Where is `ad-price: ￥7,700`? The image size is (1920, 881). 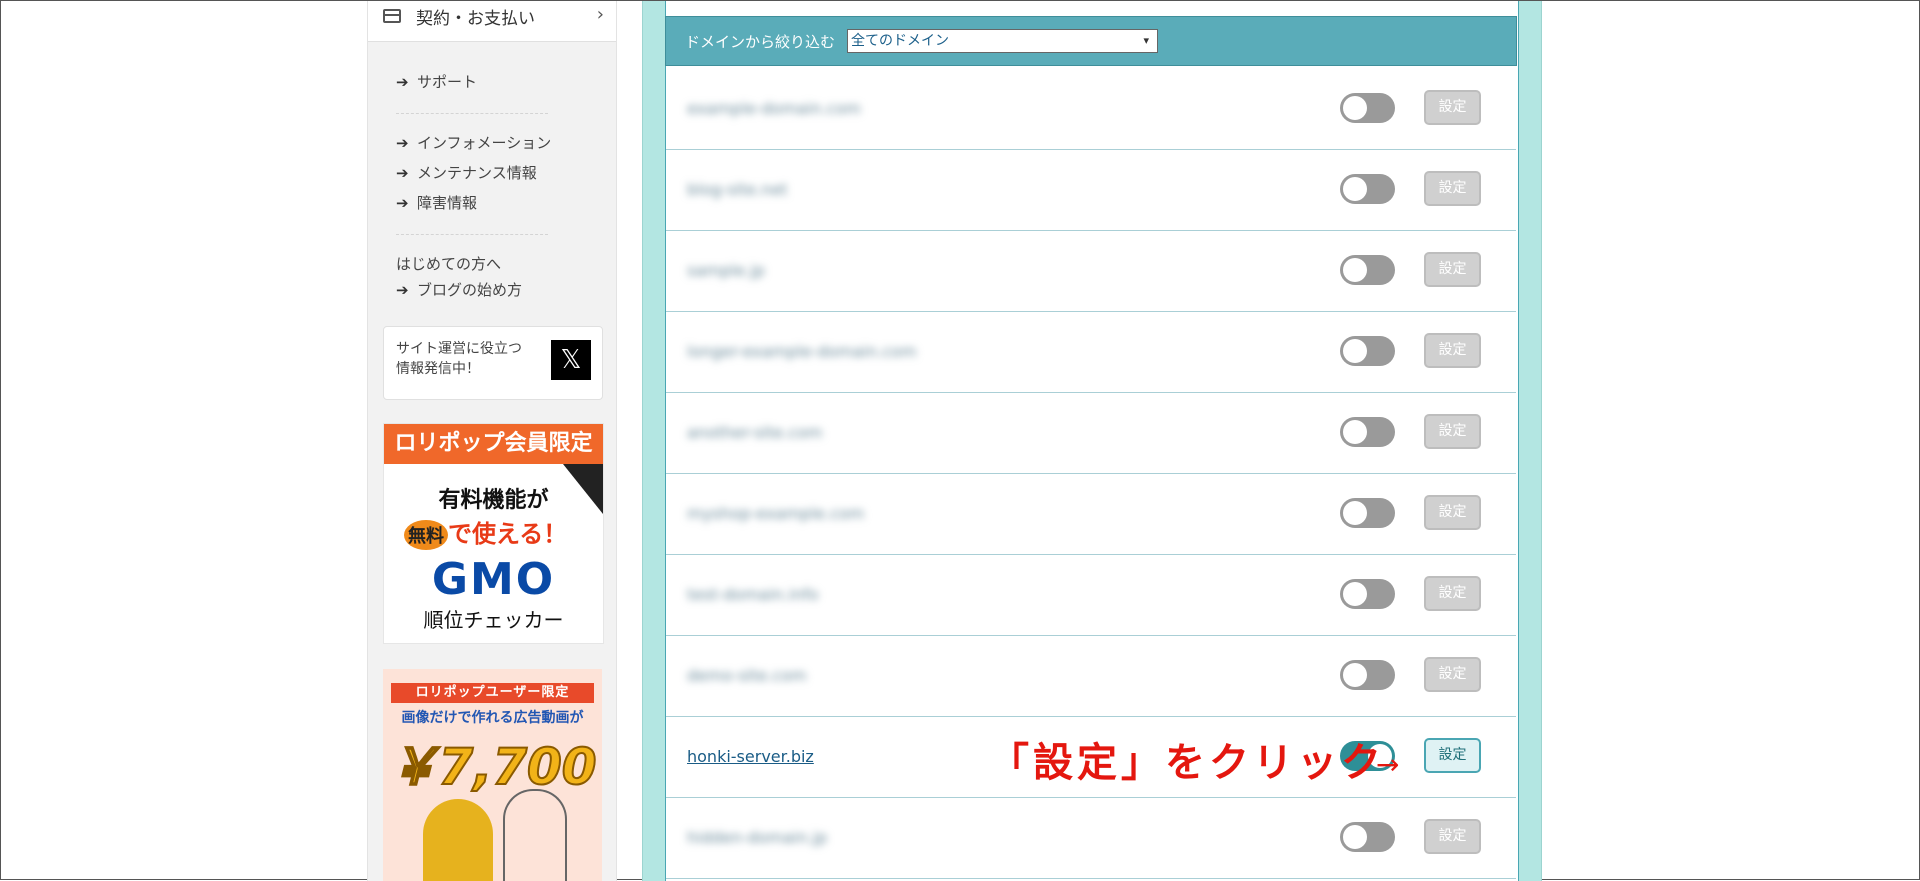 ad-price: ￥7,700 is located at coordinates (492, 767).